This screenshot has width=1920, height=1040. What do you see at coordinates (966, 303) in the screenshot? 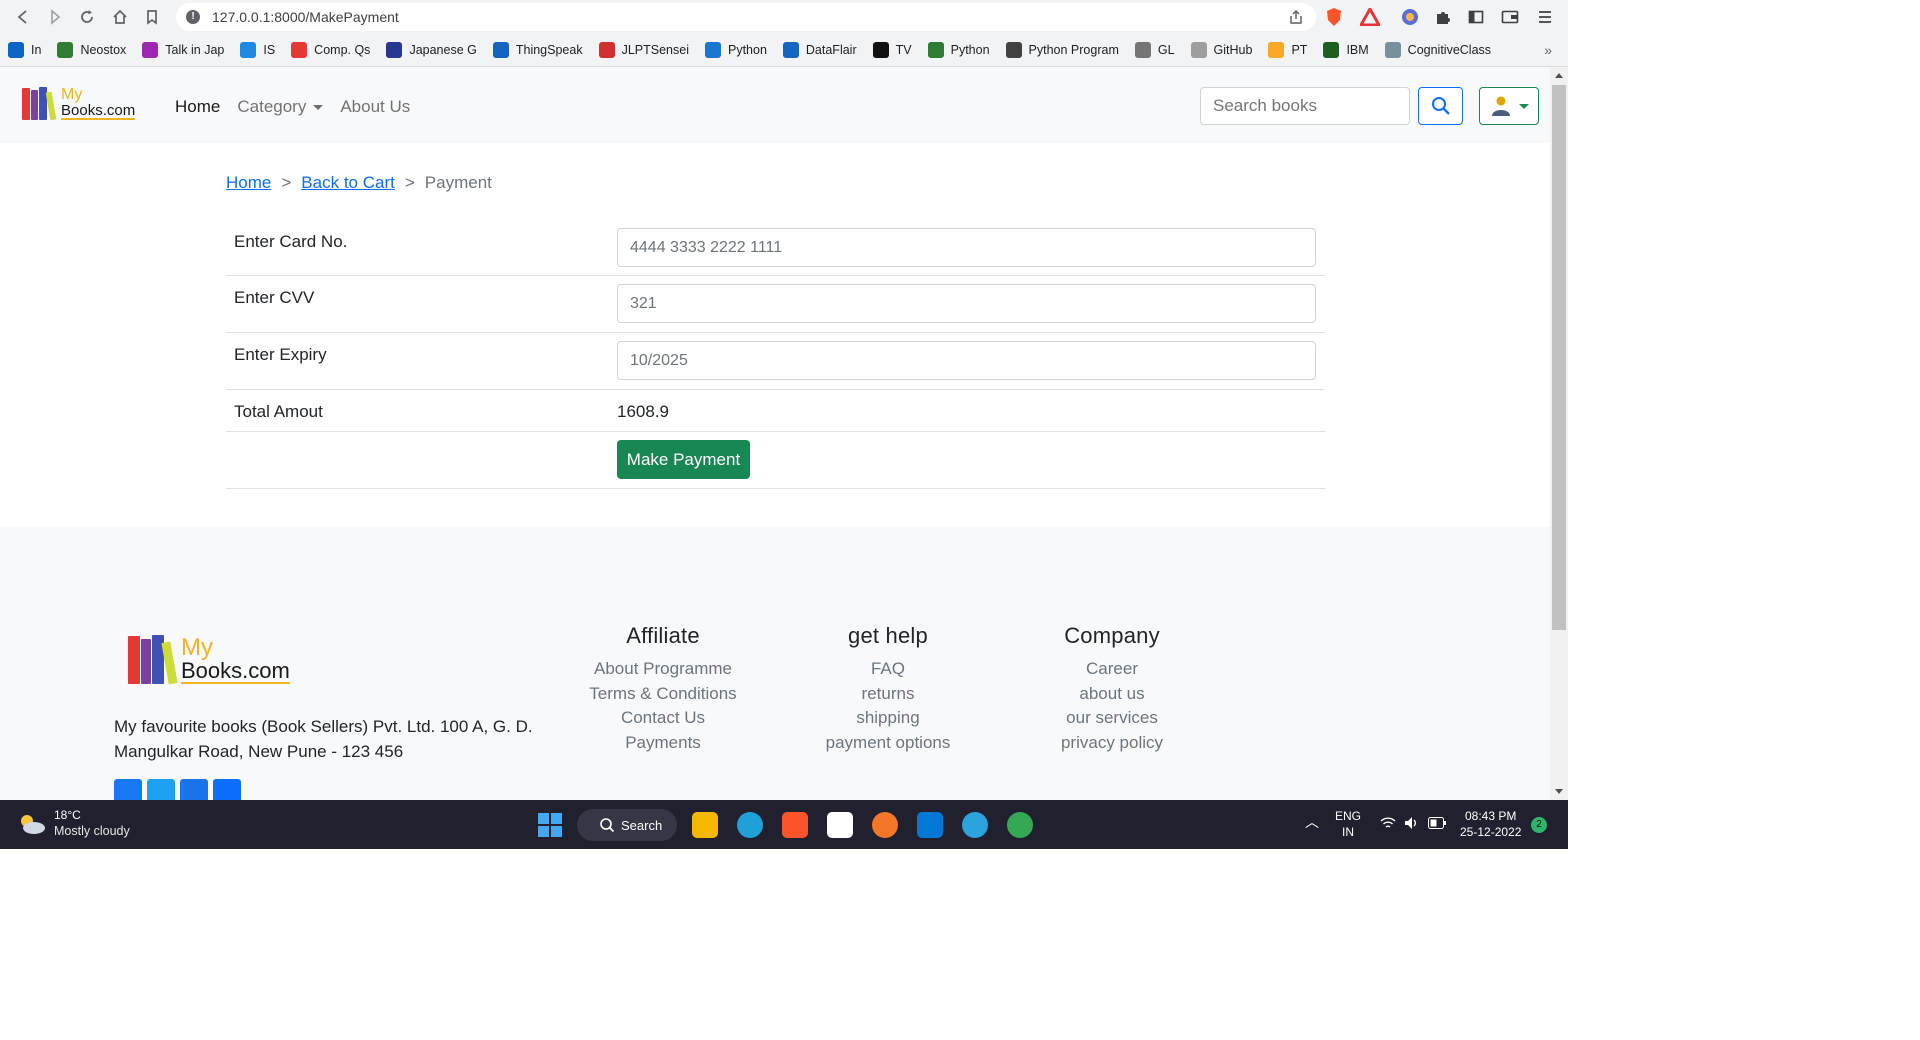
I see `cvv-input` at bounding box center [966, 303].